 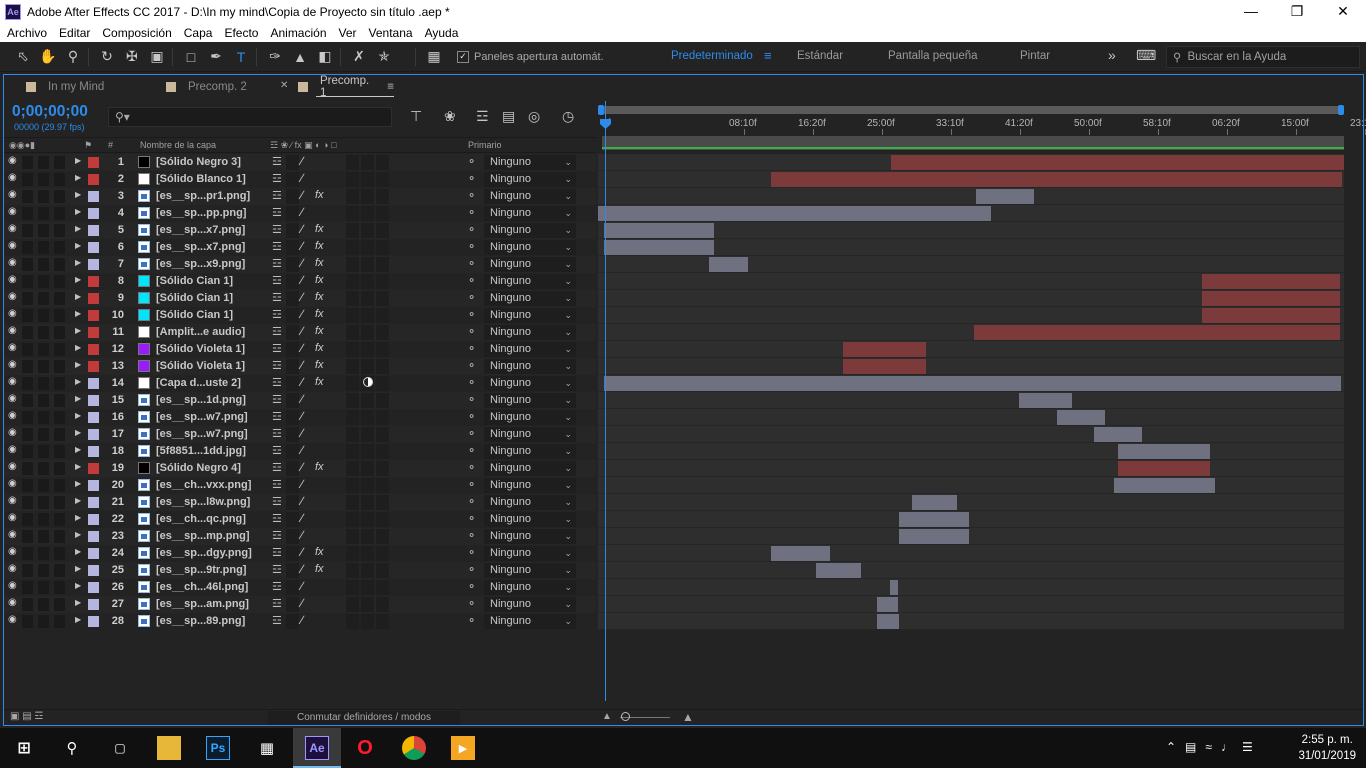 What do you see at coordinates (201, 213) in the screenshot?
I see `layer-name: [es__sp...pp.png]` at bounding box center [201, 213].